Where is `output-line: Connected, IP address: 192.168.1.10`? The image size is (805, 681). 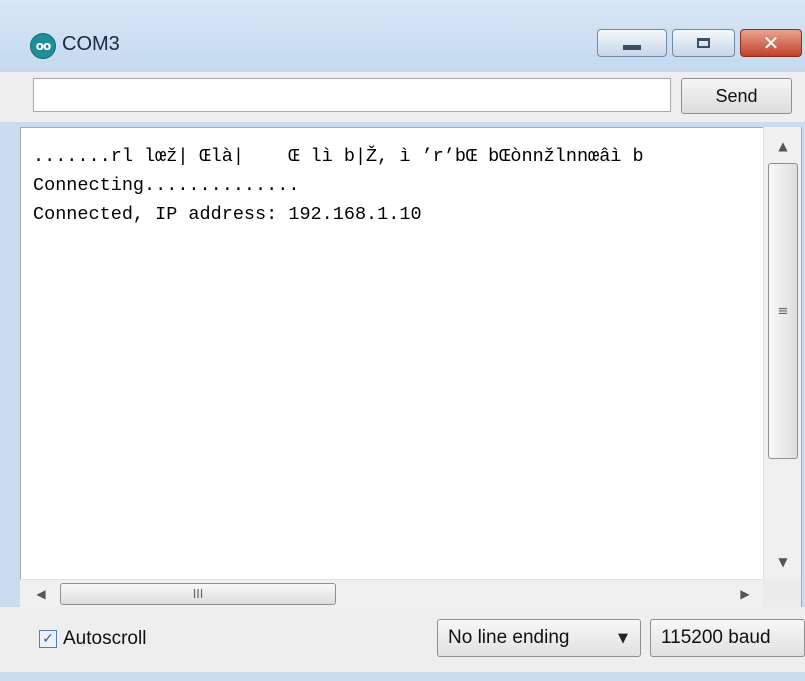
output-line: Connected, IP address: 192.168.1.10 is located at coordinates (227, 214).